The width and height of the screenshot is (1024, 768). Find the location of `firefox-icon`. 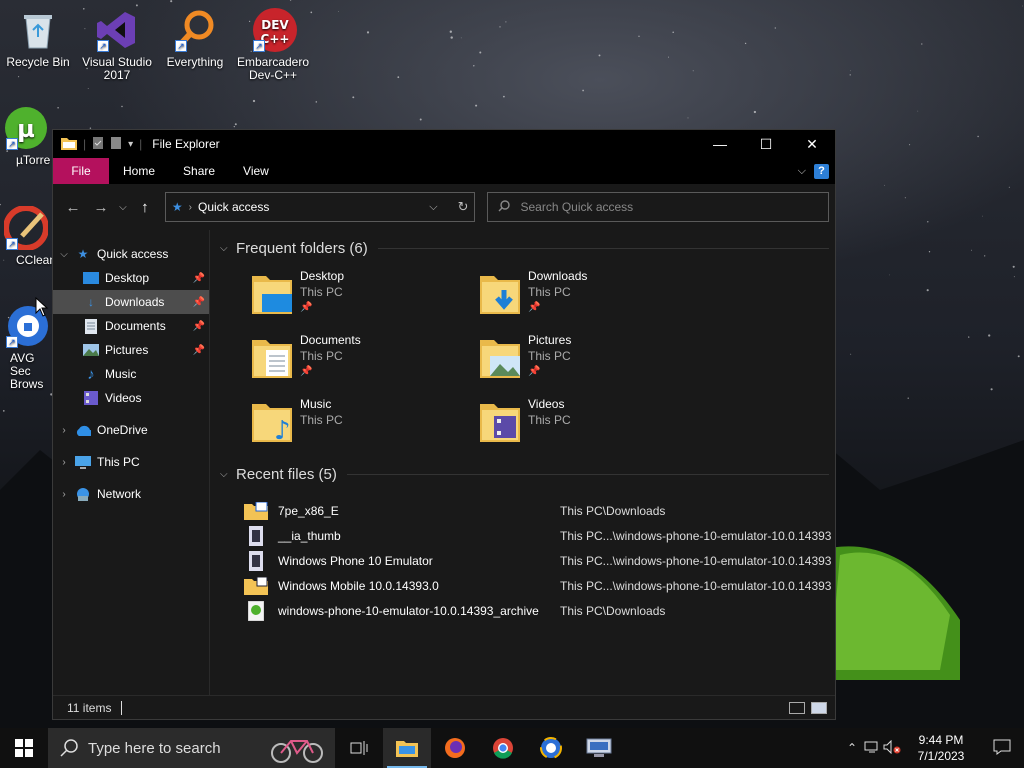

firefox-icon is located at coordinates (455, 748).